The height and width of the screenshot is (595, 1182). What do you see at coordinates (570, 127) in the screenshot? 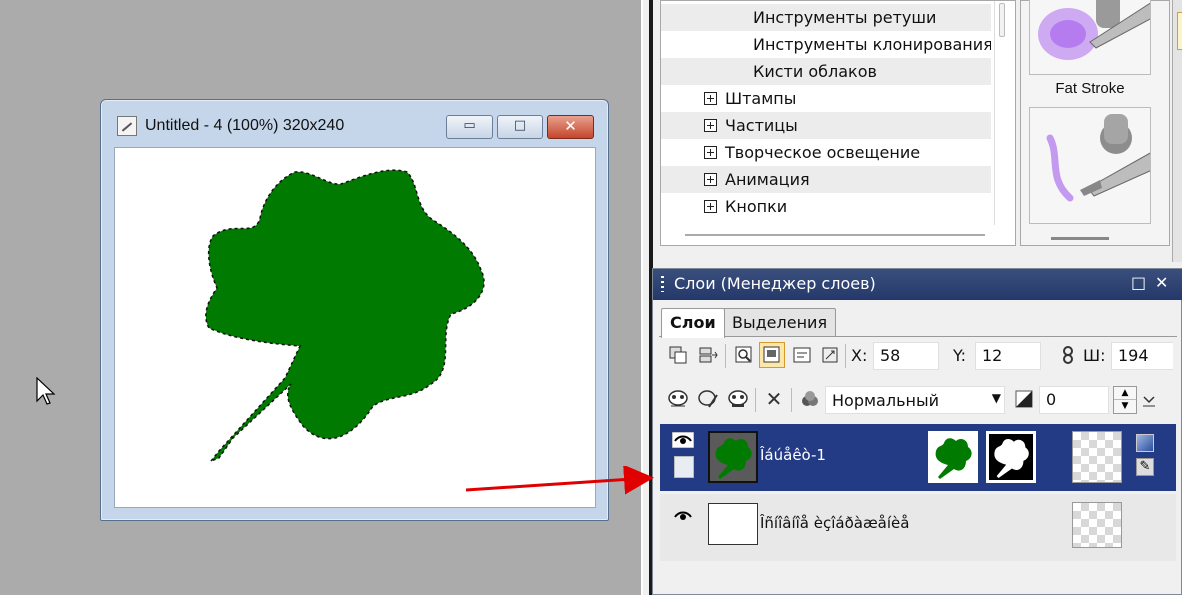
I see `close-button: ✕` at bounding box center [570, 127].